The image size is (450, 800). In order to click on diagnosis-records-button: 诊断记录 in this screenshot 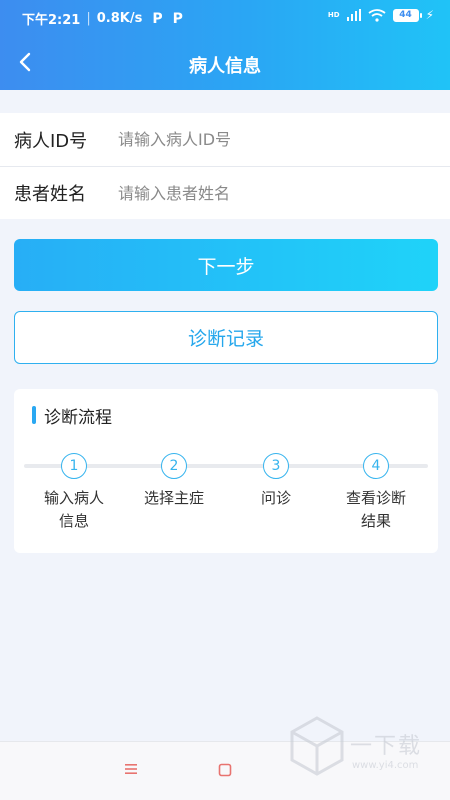, I will do `click(226, 337)`.